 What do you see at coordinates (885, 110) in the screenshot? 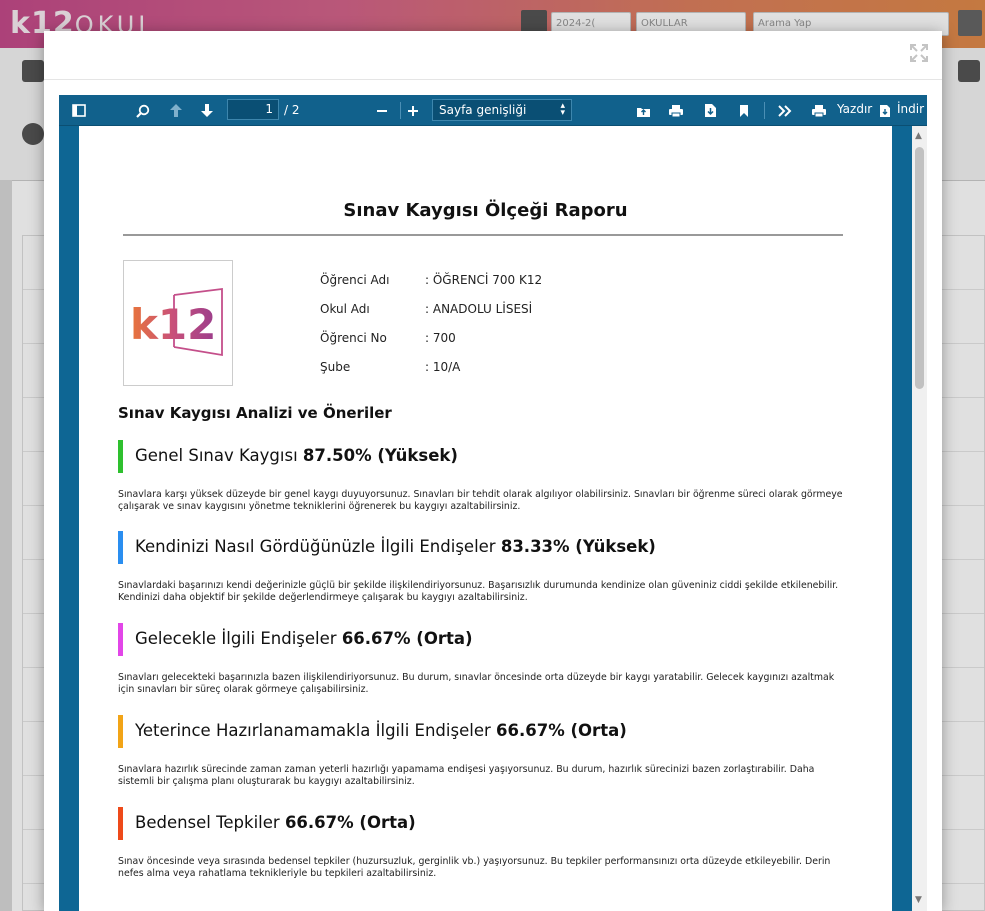
I see `download-text-icon` at bounding box center [885, 110].